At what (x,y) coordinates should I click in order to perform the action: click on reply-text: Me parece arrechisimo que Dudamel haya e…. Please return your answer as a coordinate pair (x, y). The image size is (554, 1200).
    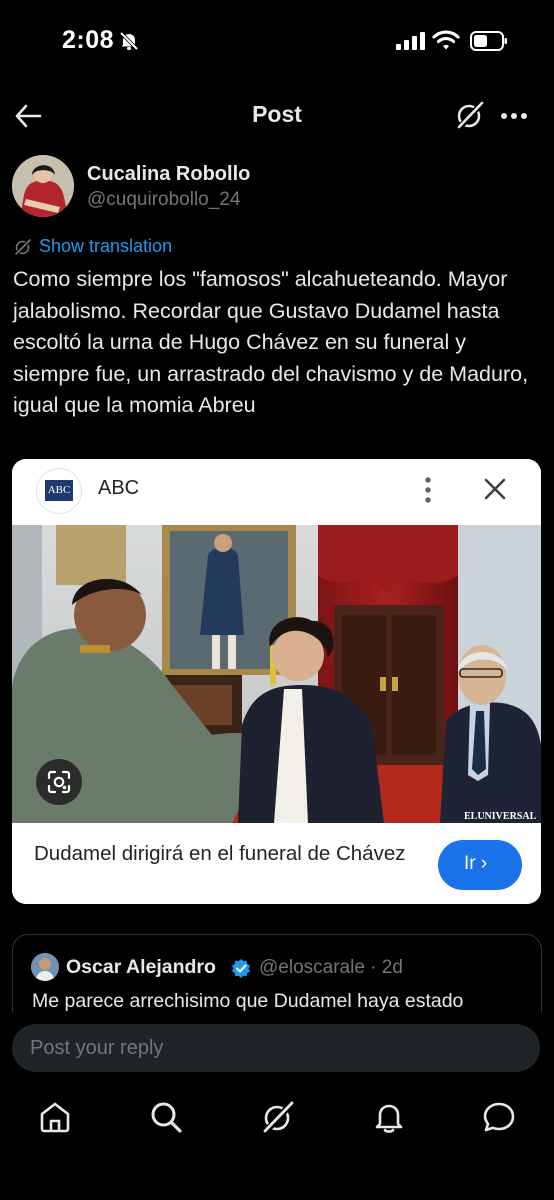
    Looking at the image, I should click on (248, 1001).